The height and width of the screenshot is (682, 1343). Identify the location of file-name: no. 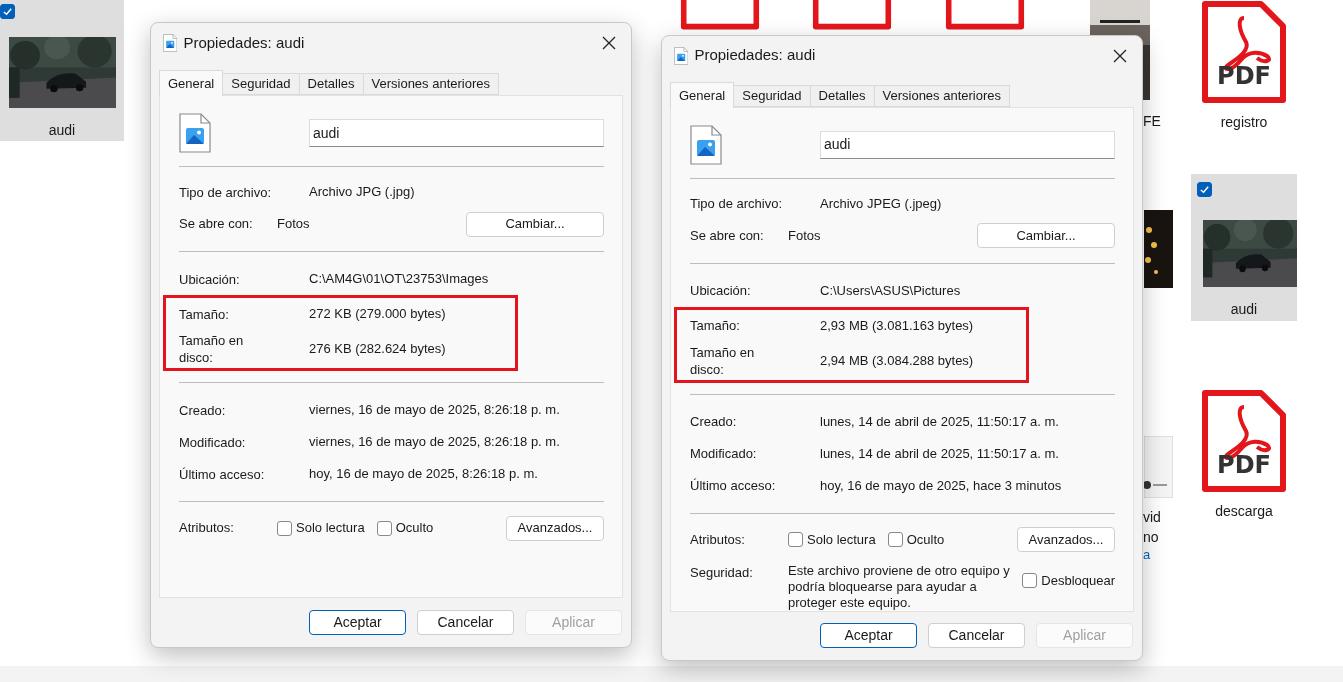
(1151, 537).